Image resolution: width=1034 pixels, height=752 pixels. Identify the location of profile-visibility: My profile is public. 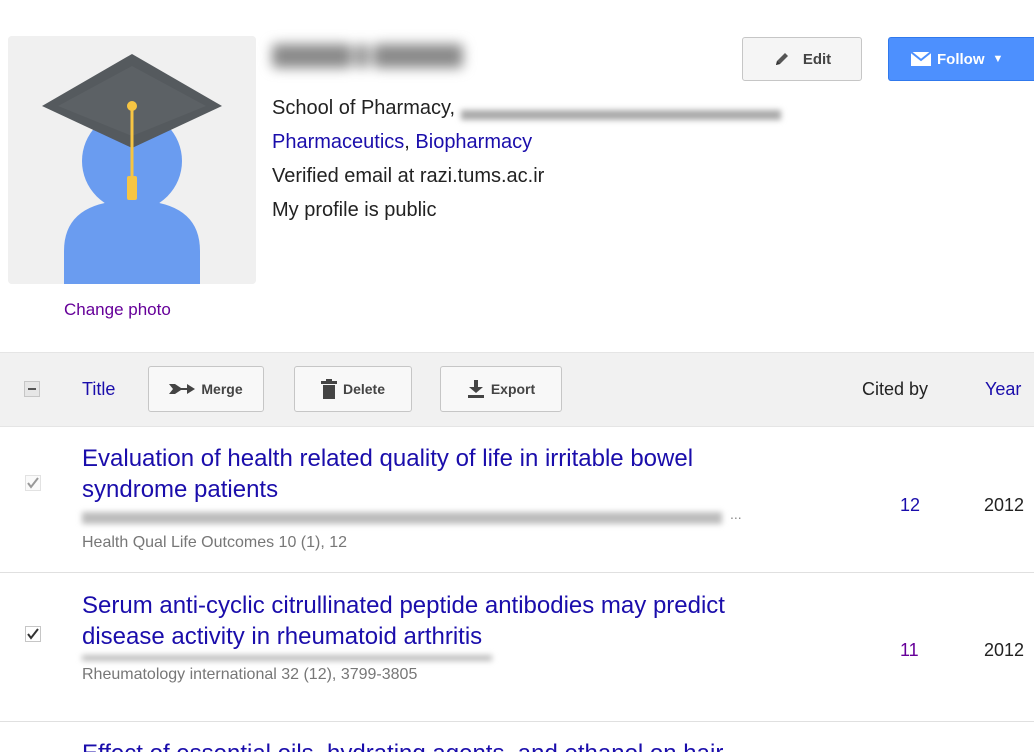
(354, 210).